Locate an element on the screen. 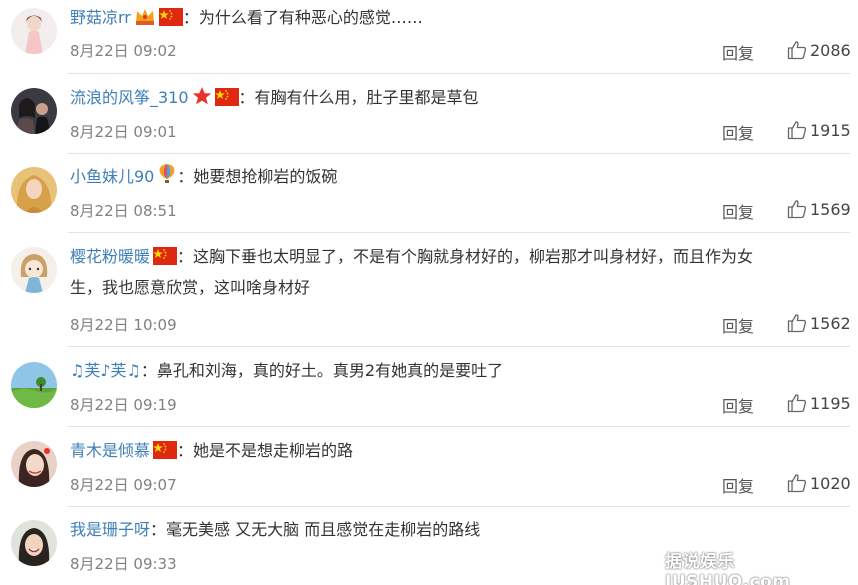 The image size is (858, 585). like-button: 1562 is located at coordinates (819, 323).